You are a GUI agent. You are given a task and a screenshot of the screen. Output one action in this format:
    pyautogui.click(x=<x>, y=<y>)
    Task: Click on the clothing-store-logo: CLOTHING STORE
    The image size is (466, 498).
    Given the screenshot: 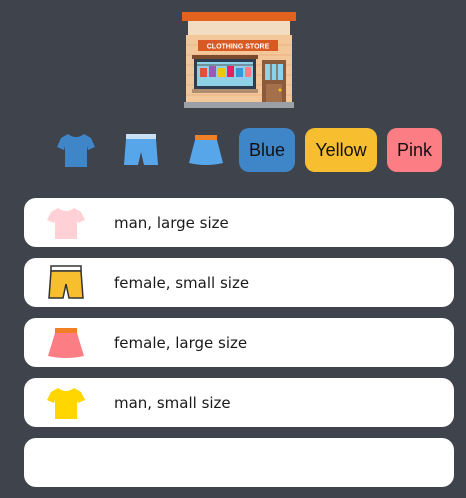 What is the action you would take?
    pyautogui.click(x=239, y=60)
    